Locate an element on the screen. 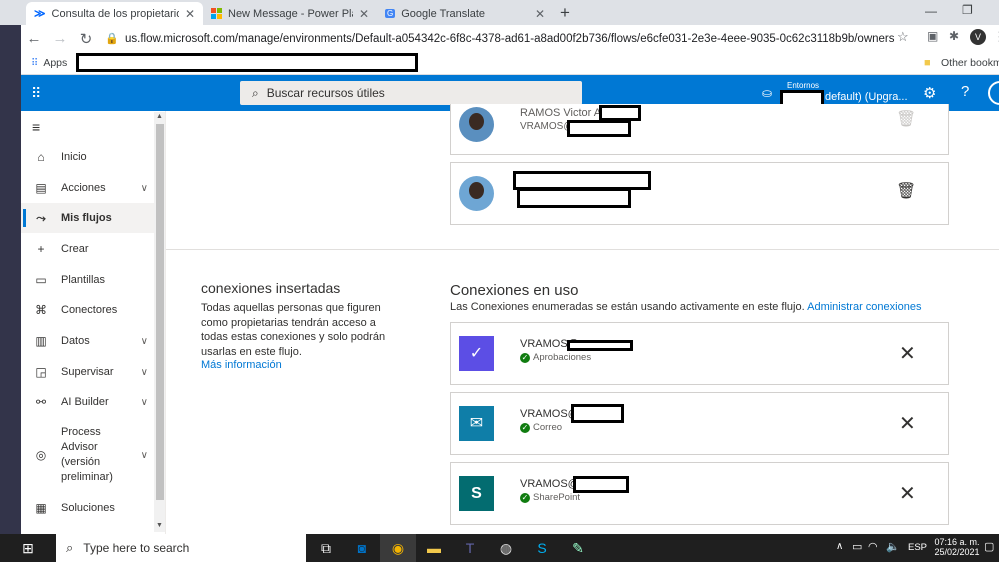  apps-bookmark: Apps is located at coordinates (55, 63).